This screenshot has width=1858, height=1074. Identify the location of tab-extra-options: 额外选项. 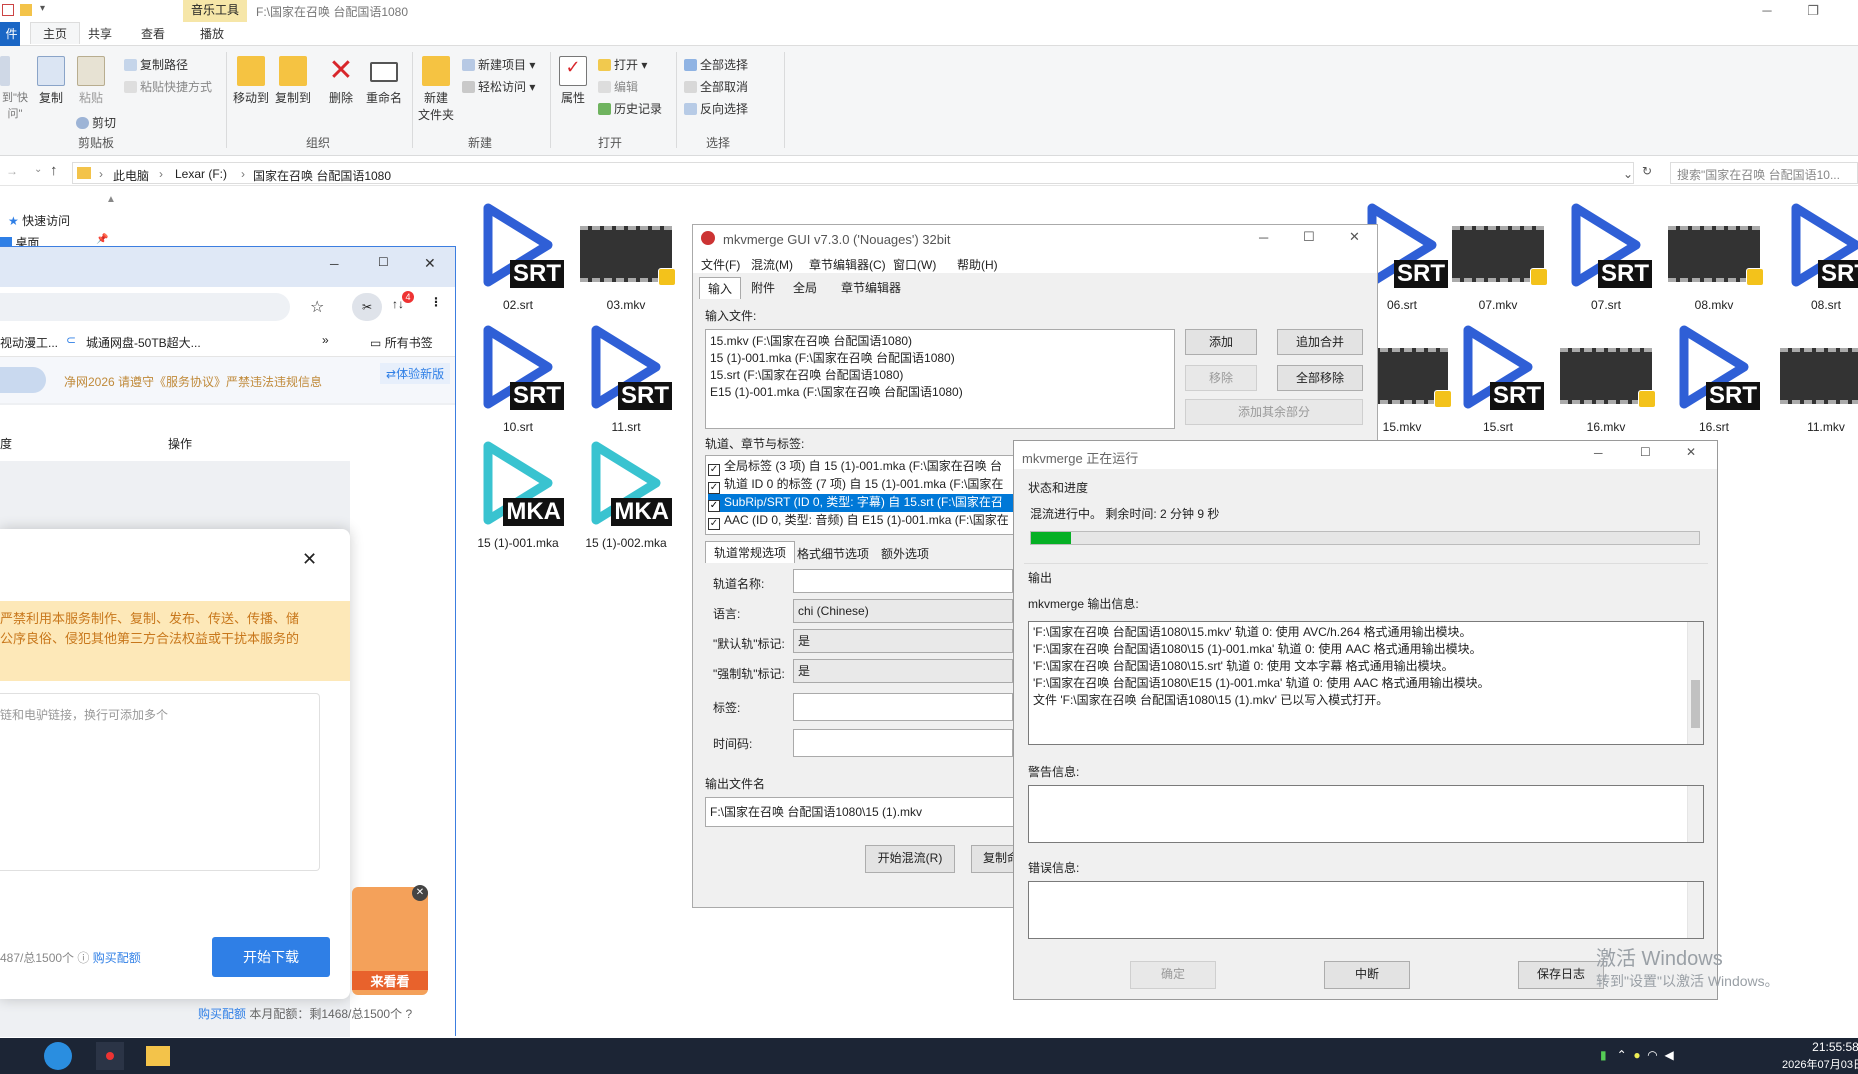
(905, 553).